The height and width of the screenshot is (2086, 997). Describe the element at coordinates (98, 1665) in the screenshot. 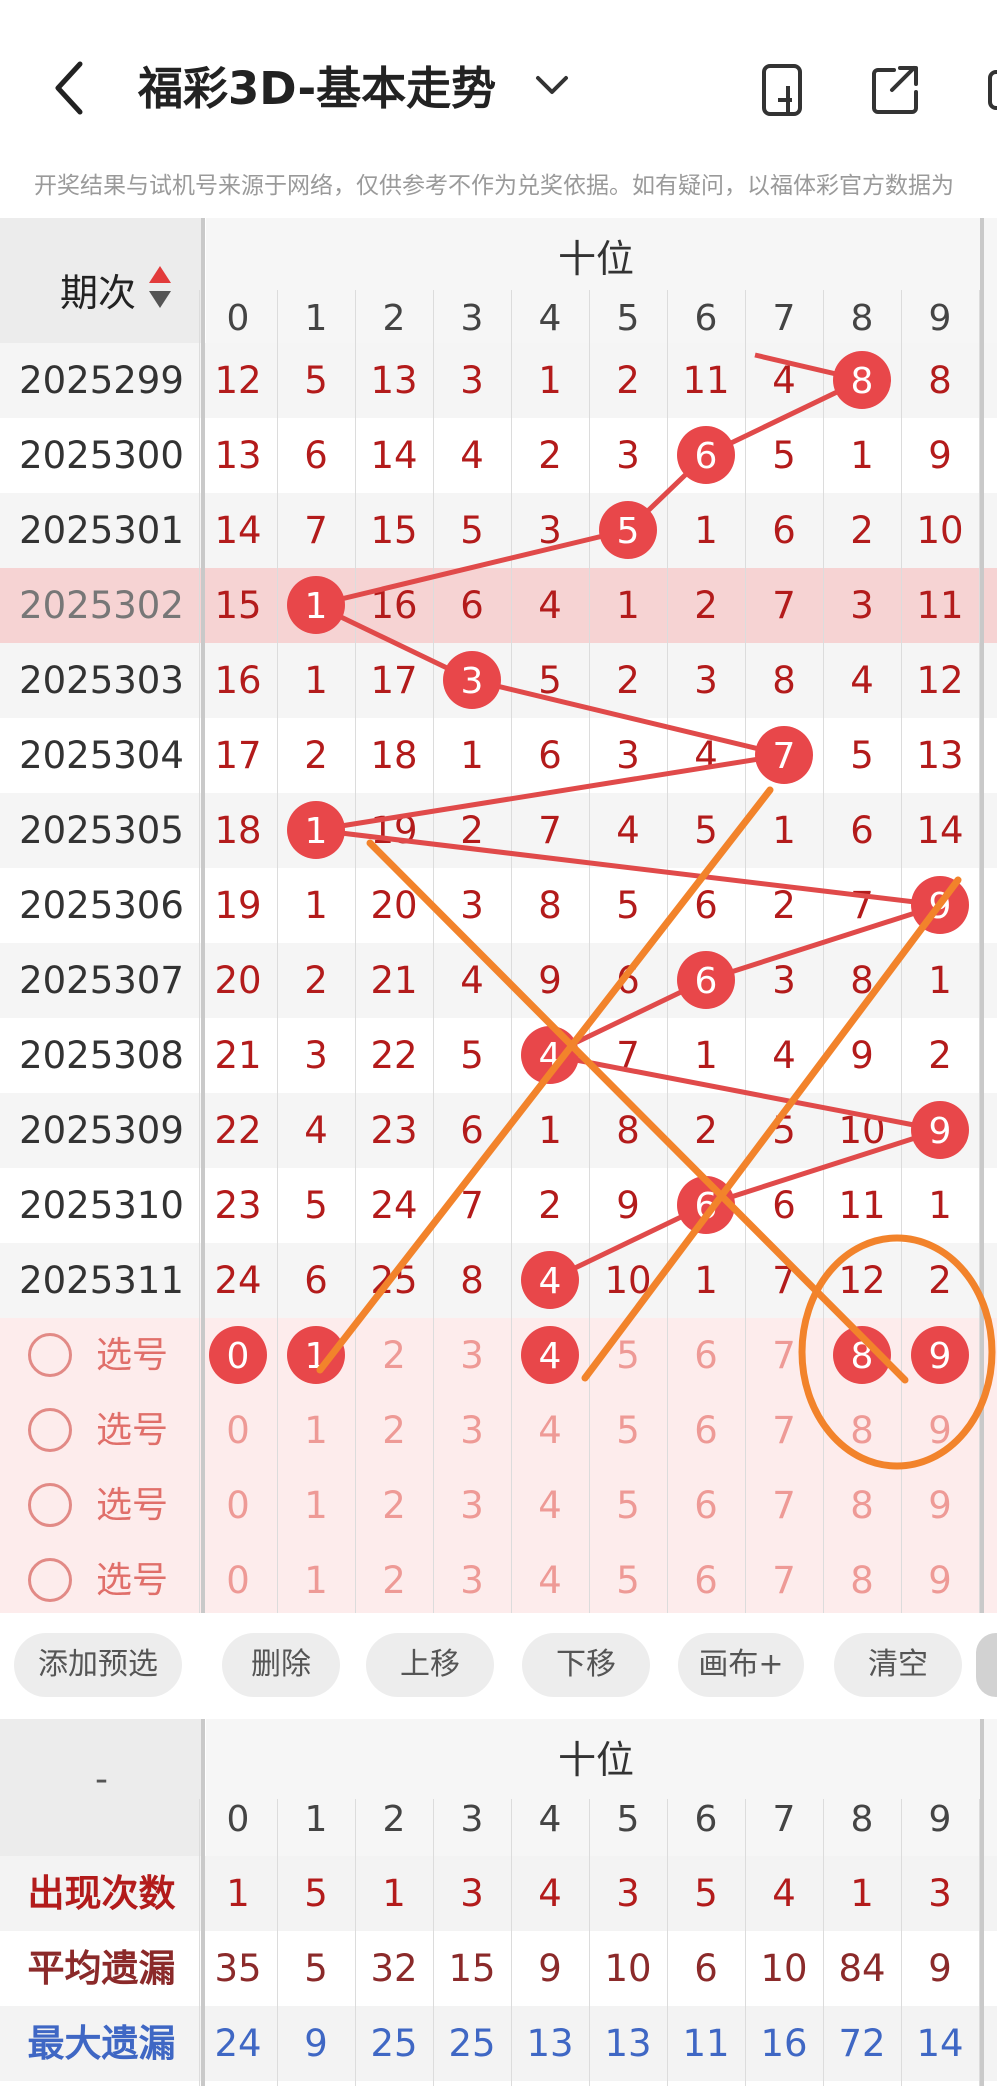

I see `toolbar-button: 添加预选` at that location.